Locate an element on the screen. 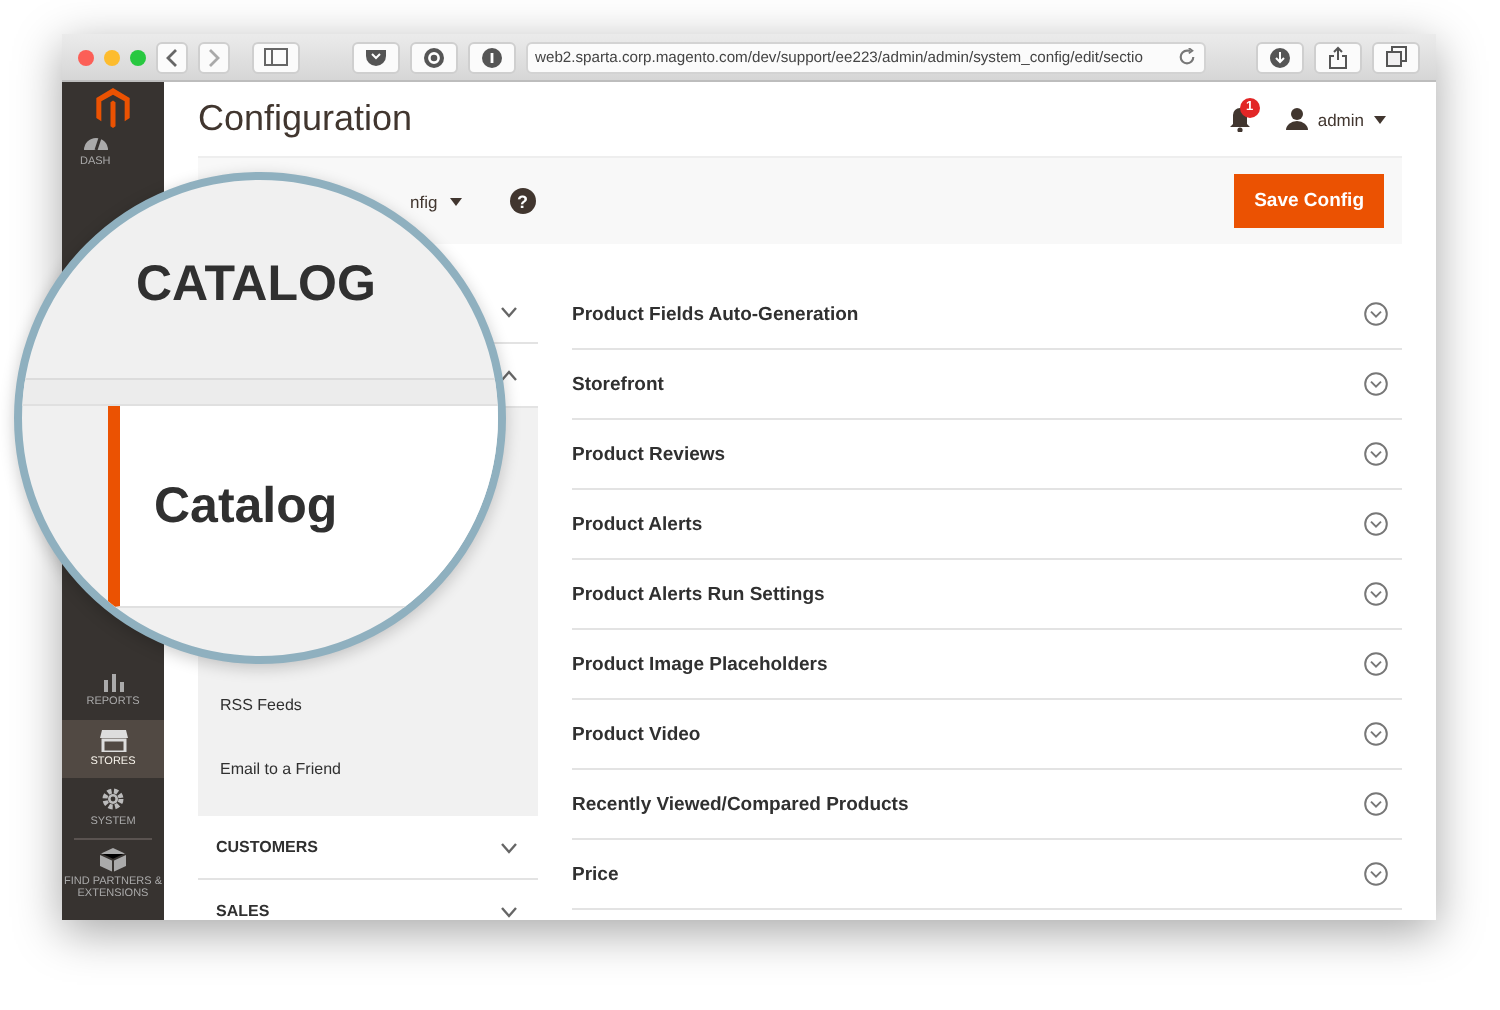 The width and height of the screenshot is (1500, 1010). user-icon is located at coordinates (1296, 119).